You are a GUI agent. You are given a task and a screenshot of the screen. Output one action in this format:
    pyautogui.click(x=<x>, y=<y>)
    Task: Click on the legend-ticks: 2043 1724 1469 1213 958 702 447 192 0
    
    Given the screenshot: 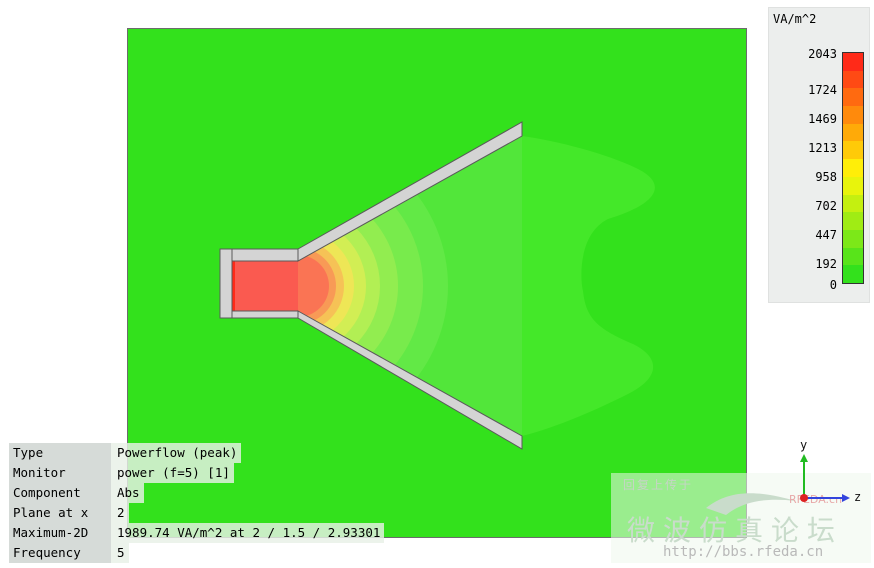 What is the action you would take?
    pyautogui.click(x=804, y=156)
    